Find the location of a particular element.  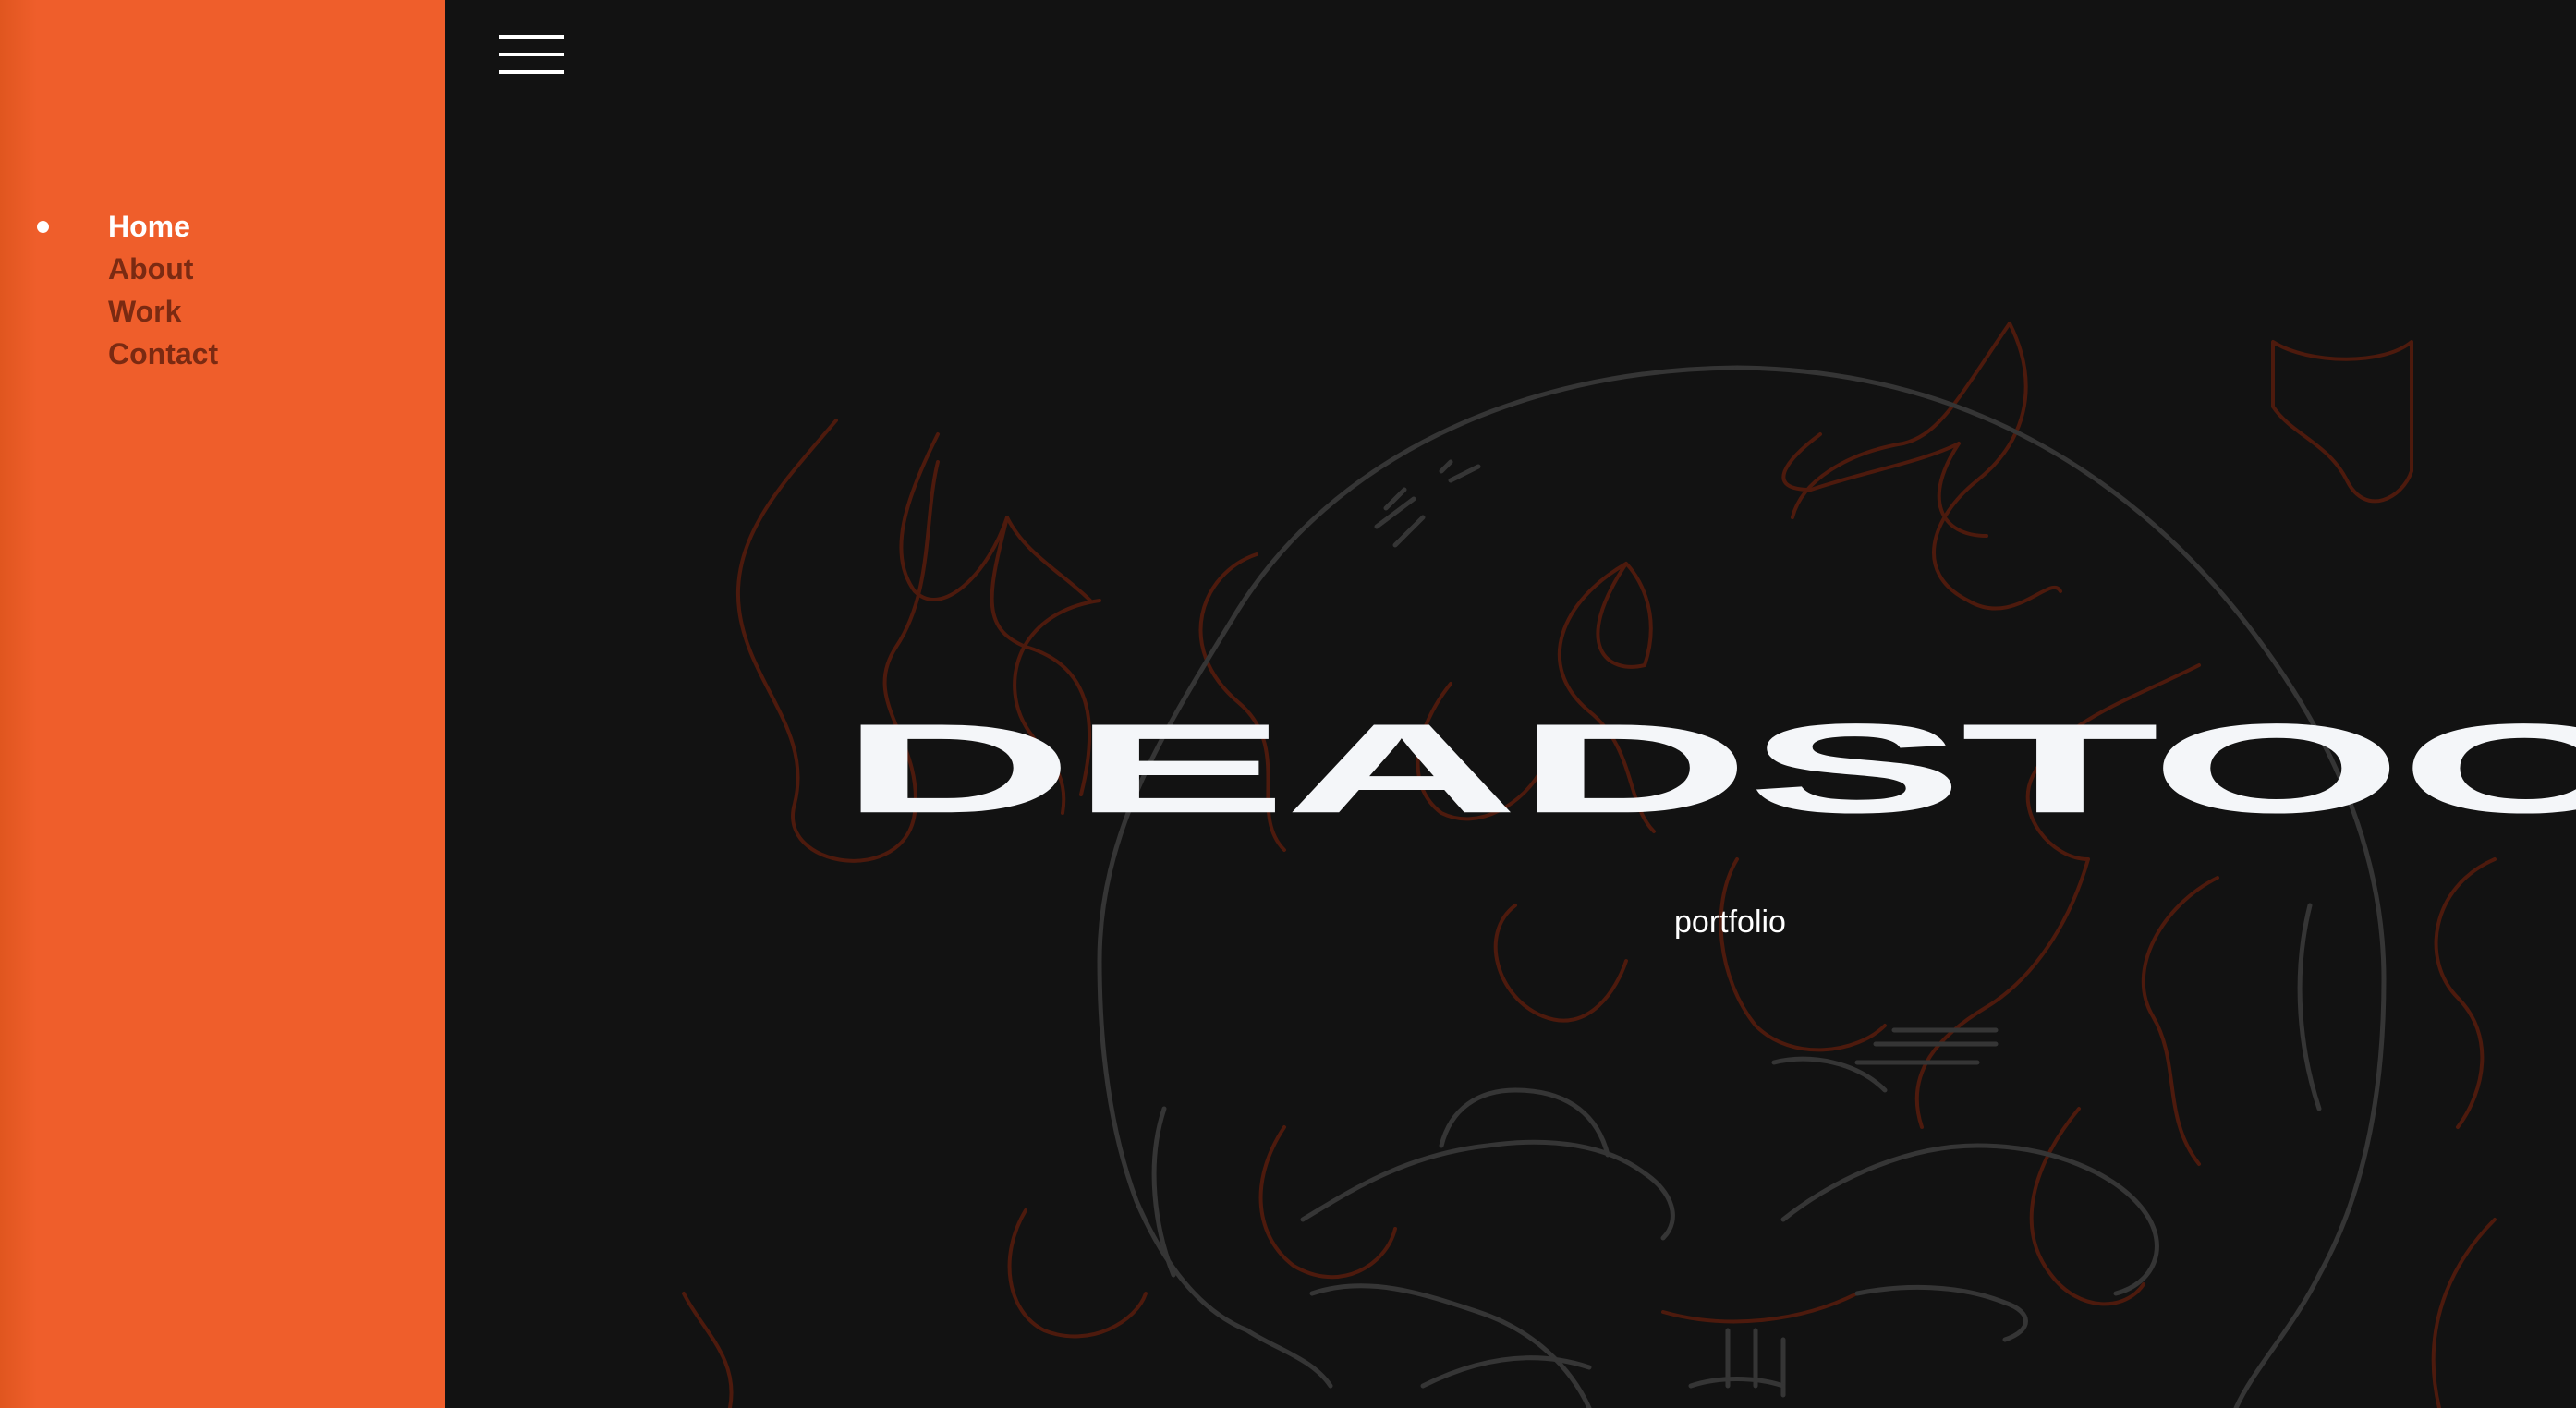

hero-subtitle: portfolio is located at coordinates (1730, 922).